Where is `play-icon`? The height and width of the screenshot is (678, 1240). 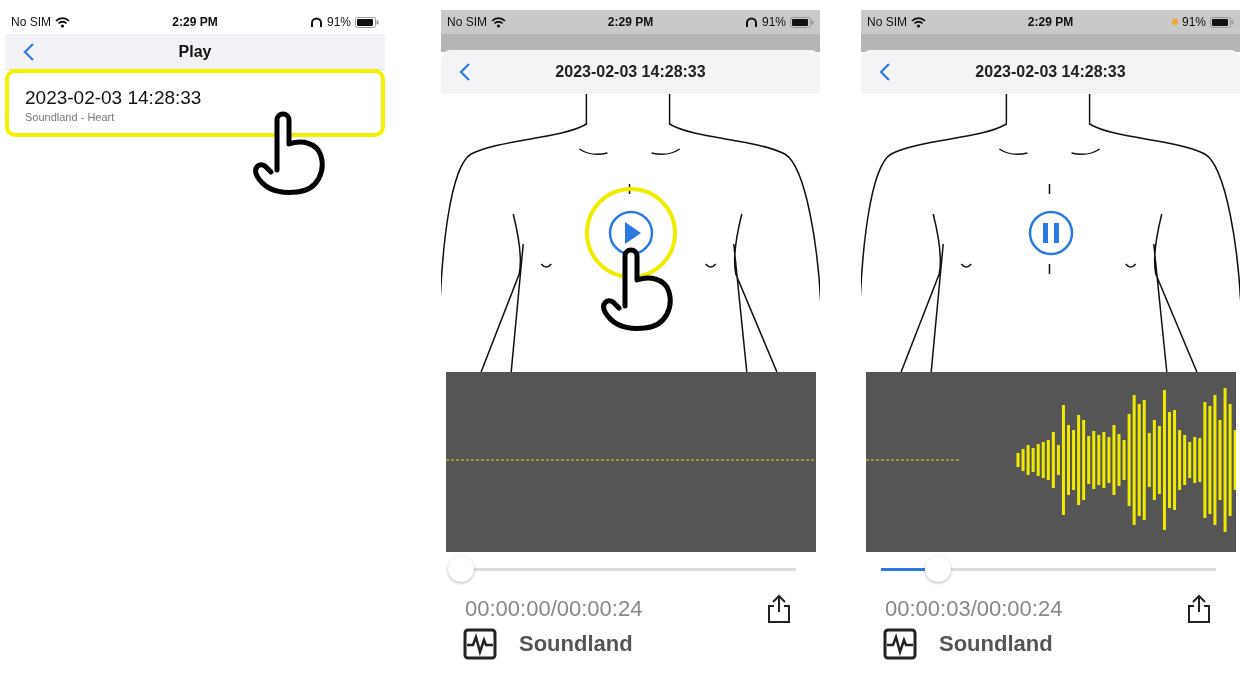 play-icon is located at coordinates (630, 233).